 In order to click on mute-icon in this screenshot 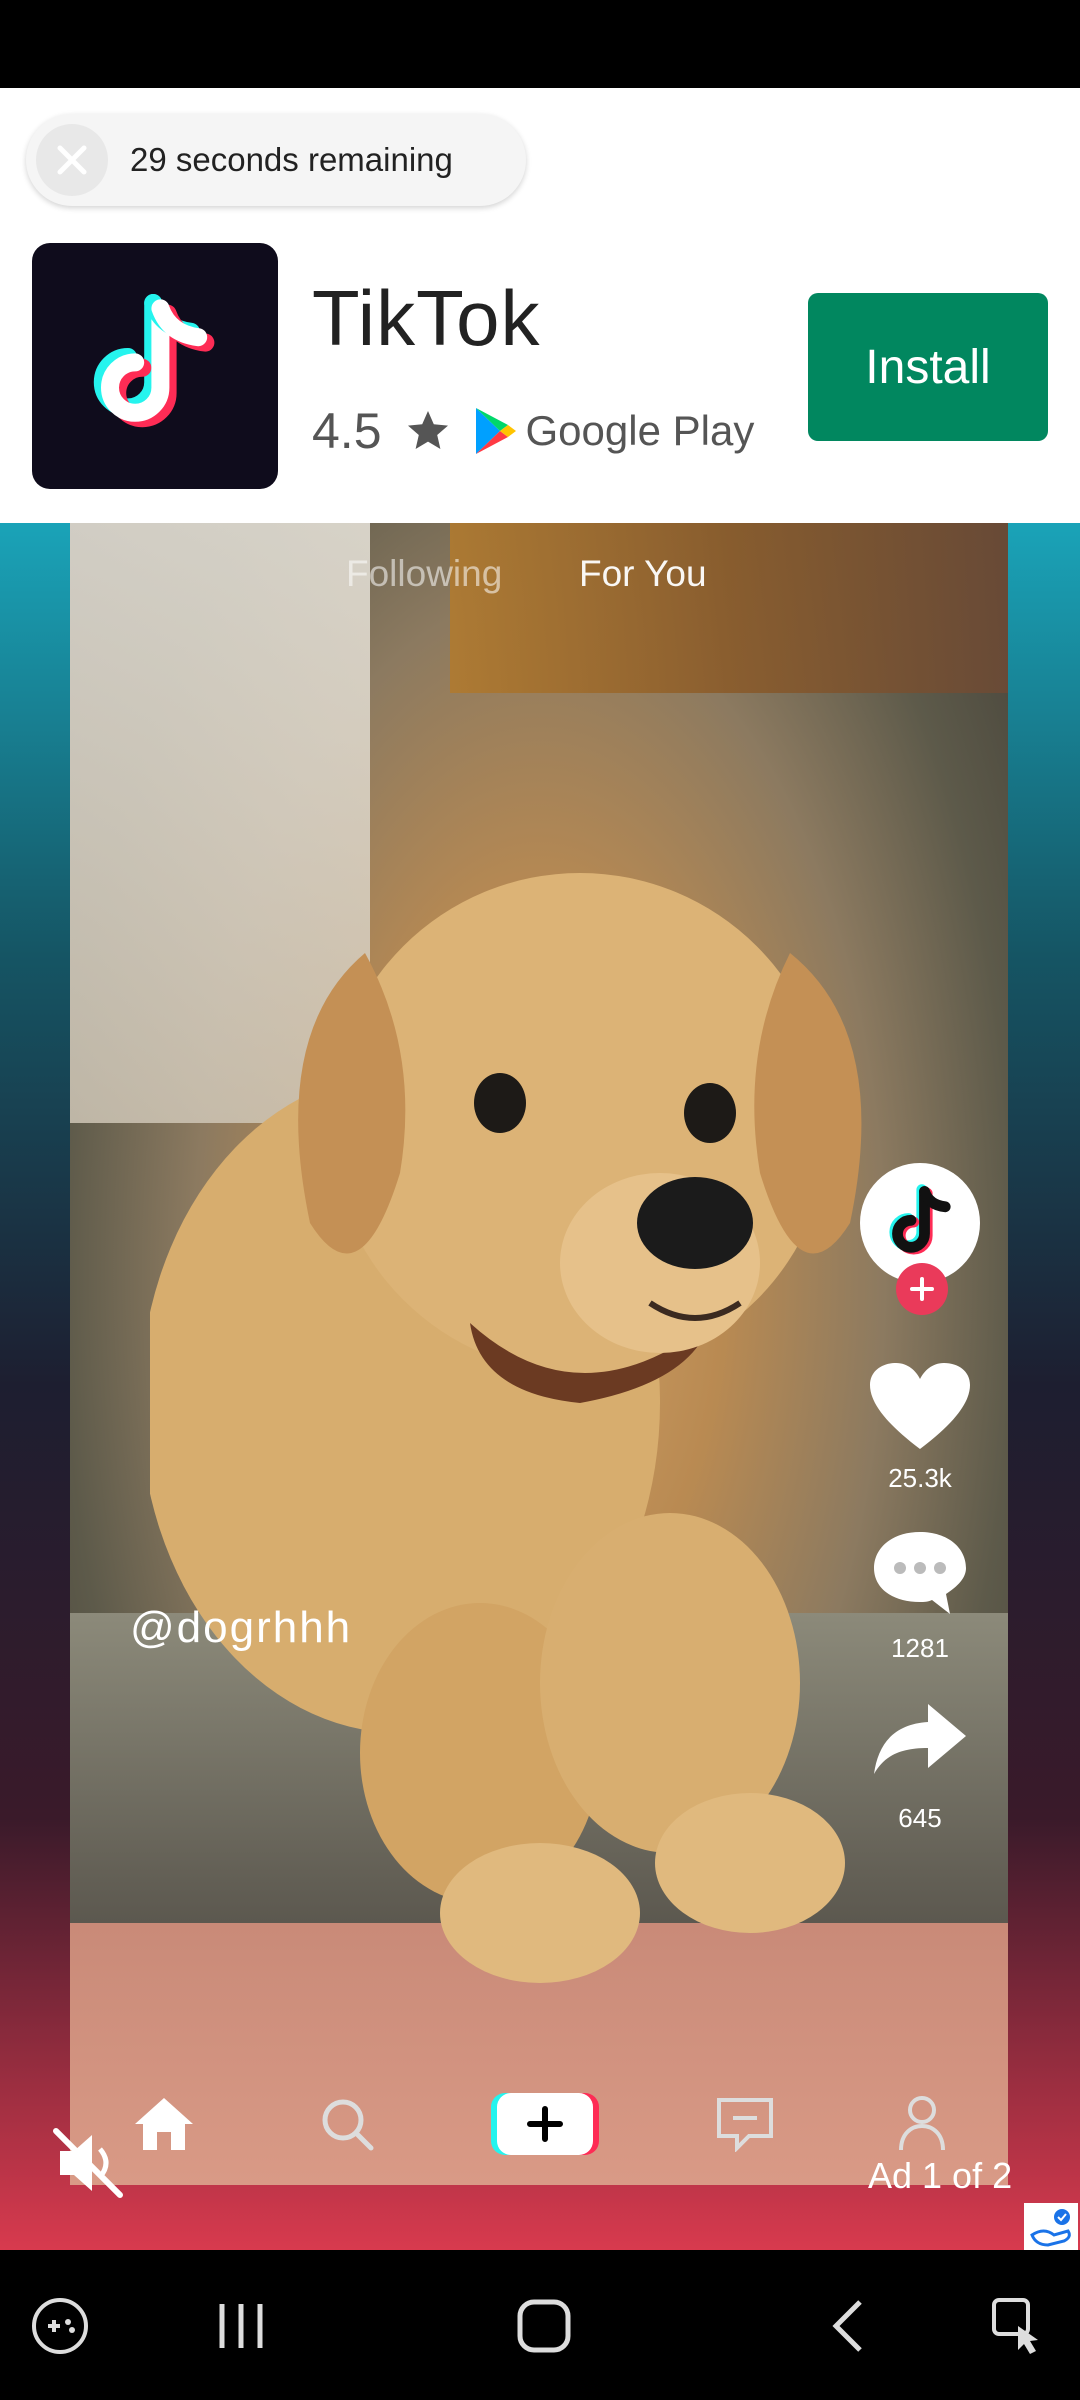, I will do `click(88, 2163)`.